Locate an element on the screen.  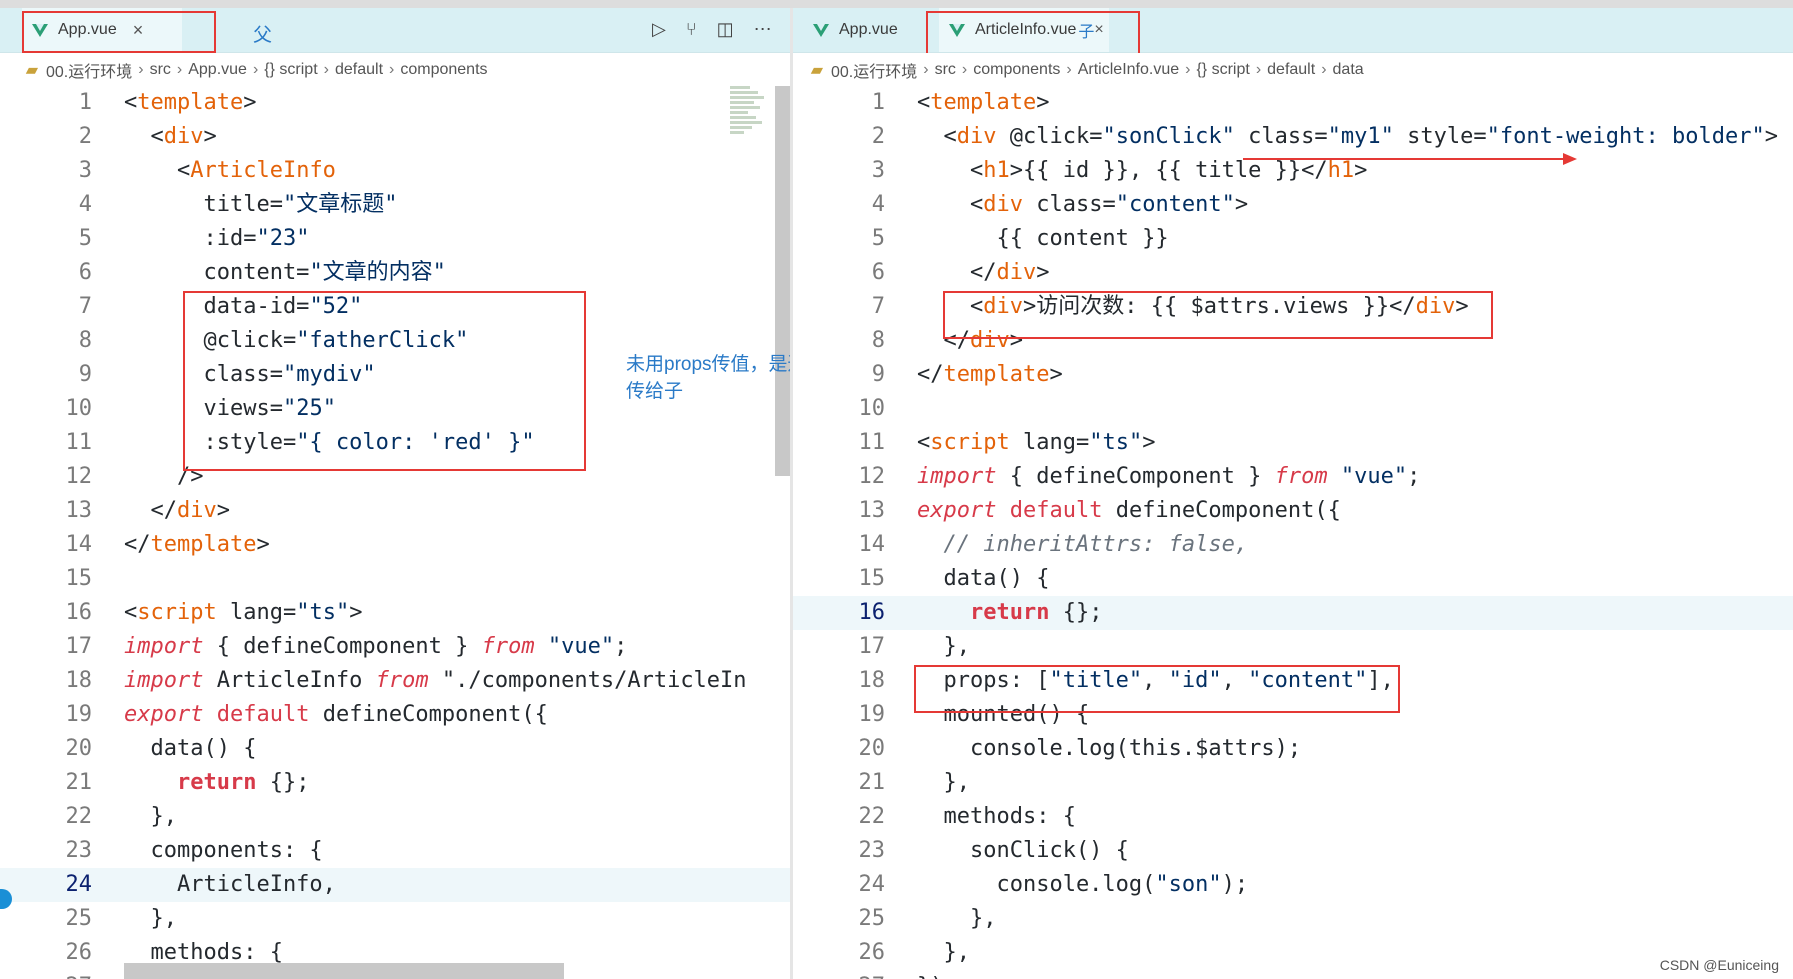
code-line: 2 <div> is located at coordinates (395, 137).